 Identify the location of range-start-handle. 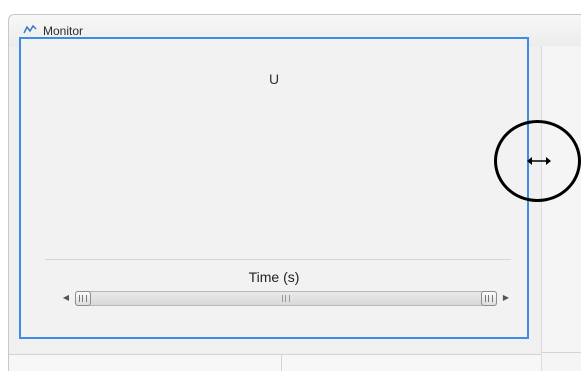
(83, 298).